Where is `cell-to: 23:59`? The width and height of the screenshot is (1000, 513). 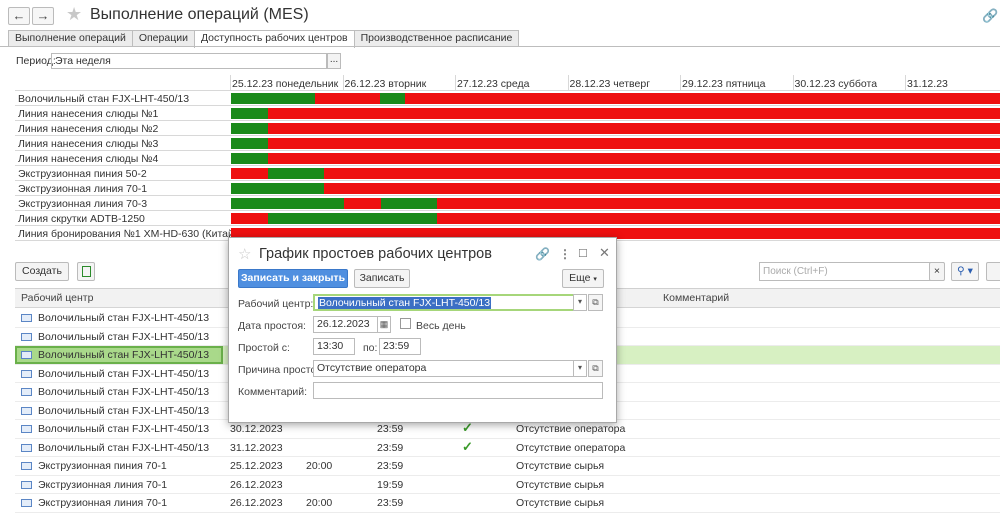 cell-to: 23:59 is located at coordinates (390, 429).